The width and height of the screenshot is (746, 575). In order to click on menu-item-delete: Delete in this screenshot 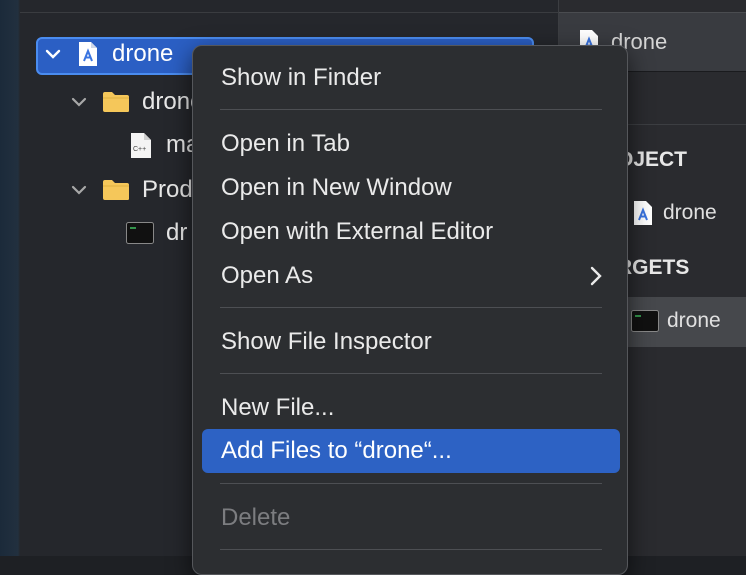, I will do `click(256, 517)`.